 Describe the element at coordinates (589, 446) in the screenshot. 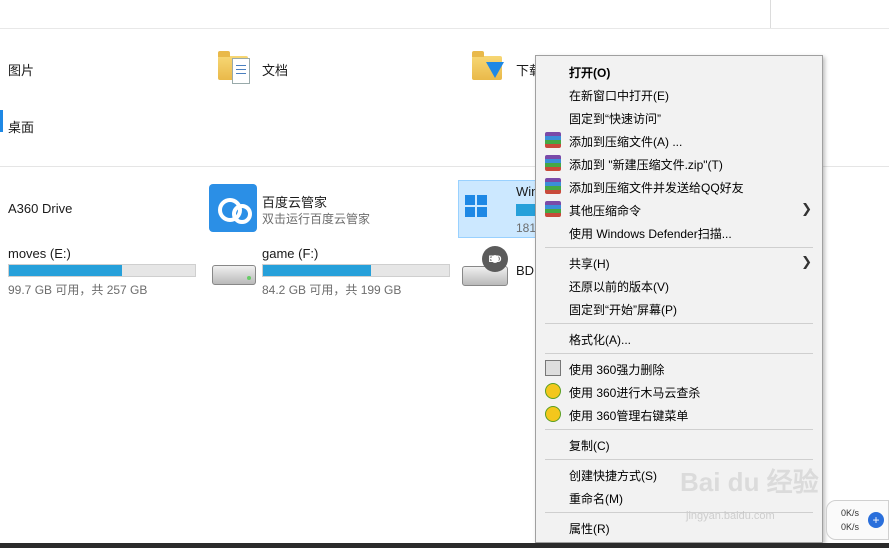

I see `menu-item-label: 复制(C)` at that location.